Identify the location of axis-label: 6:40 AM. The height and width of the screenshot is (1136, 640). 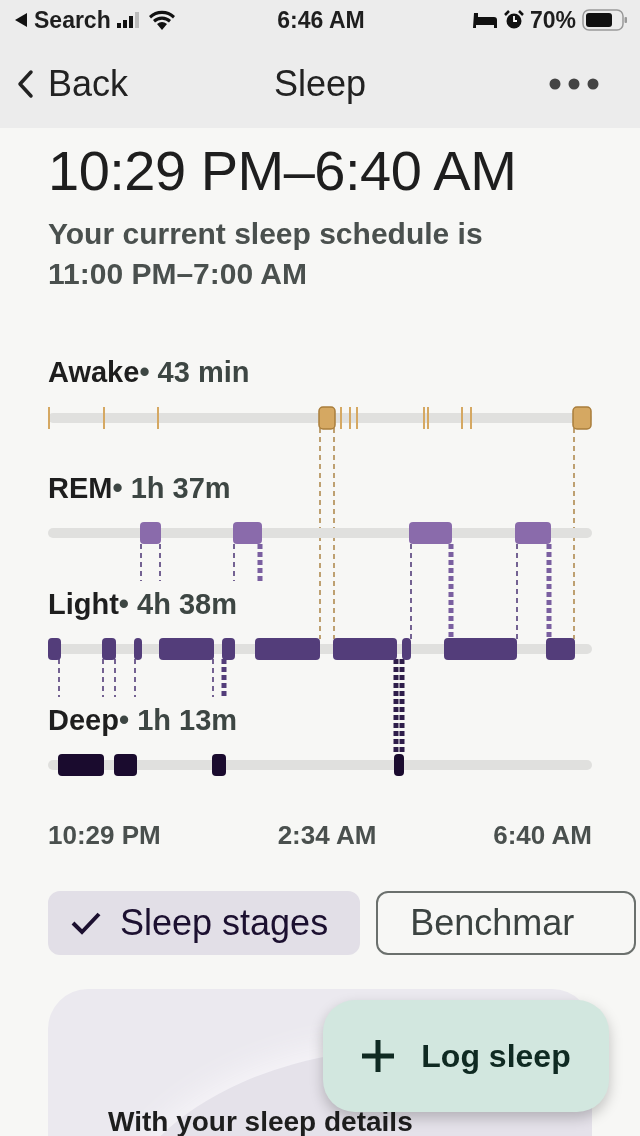
(542, 835).